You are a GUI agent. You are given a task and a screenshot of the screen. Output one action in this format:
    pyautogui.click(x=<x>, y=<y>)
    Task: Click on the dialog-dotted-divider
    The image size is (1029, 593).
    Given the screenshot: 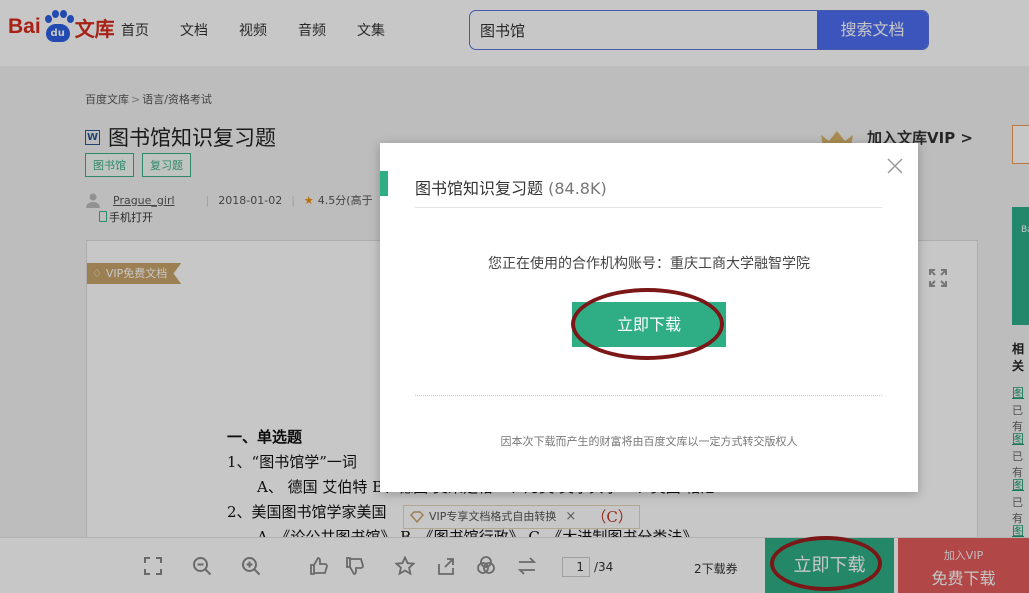 What is the action you would take?
    pyautogui.click(x=648, y=395)
    